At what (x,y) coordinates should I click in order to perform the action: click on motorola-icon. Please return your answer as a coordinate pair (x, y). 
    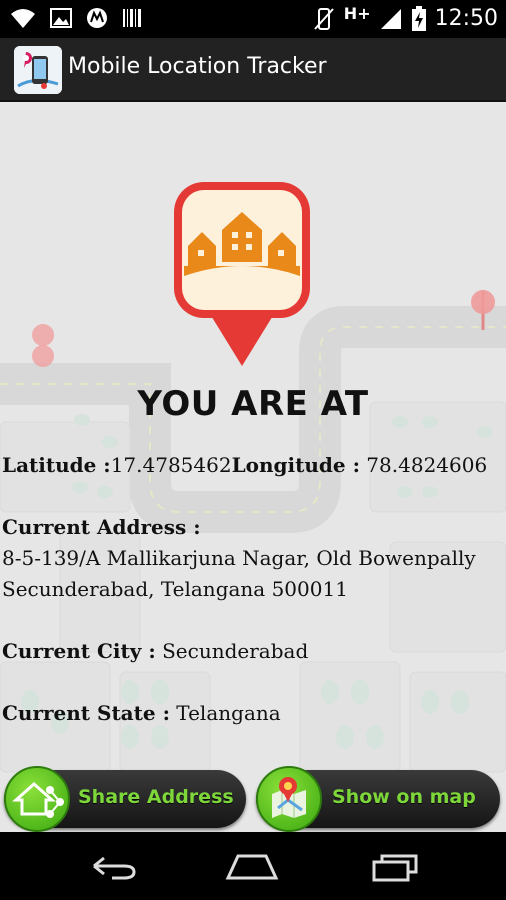
    Looking at the image, I should click on (97, 18).